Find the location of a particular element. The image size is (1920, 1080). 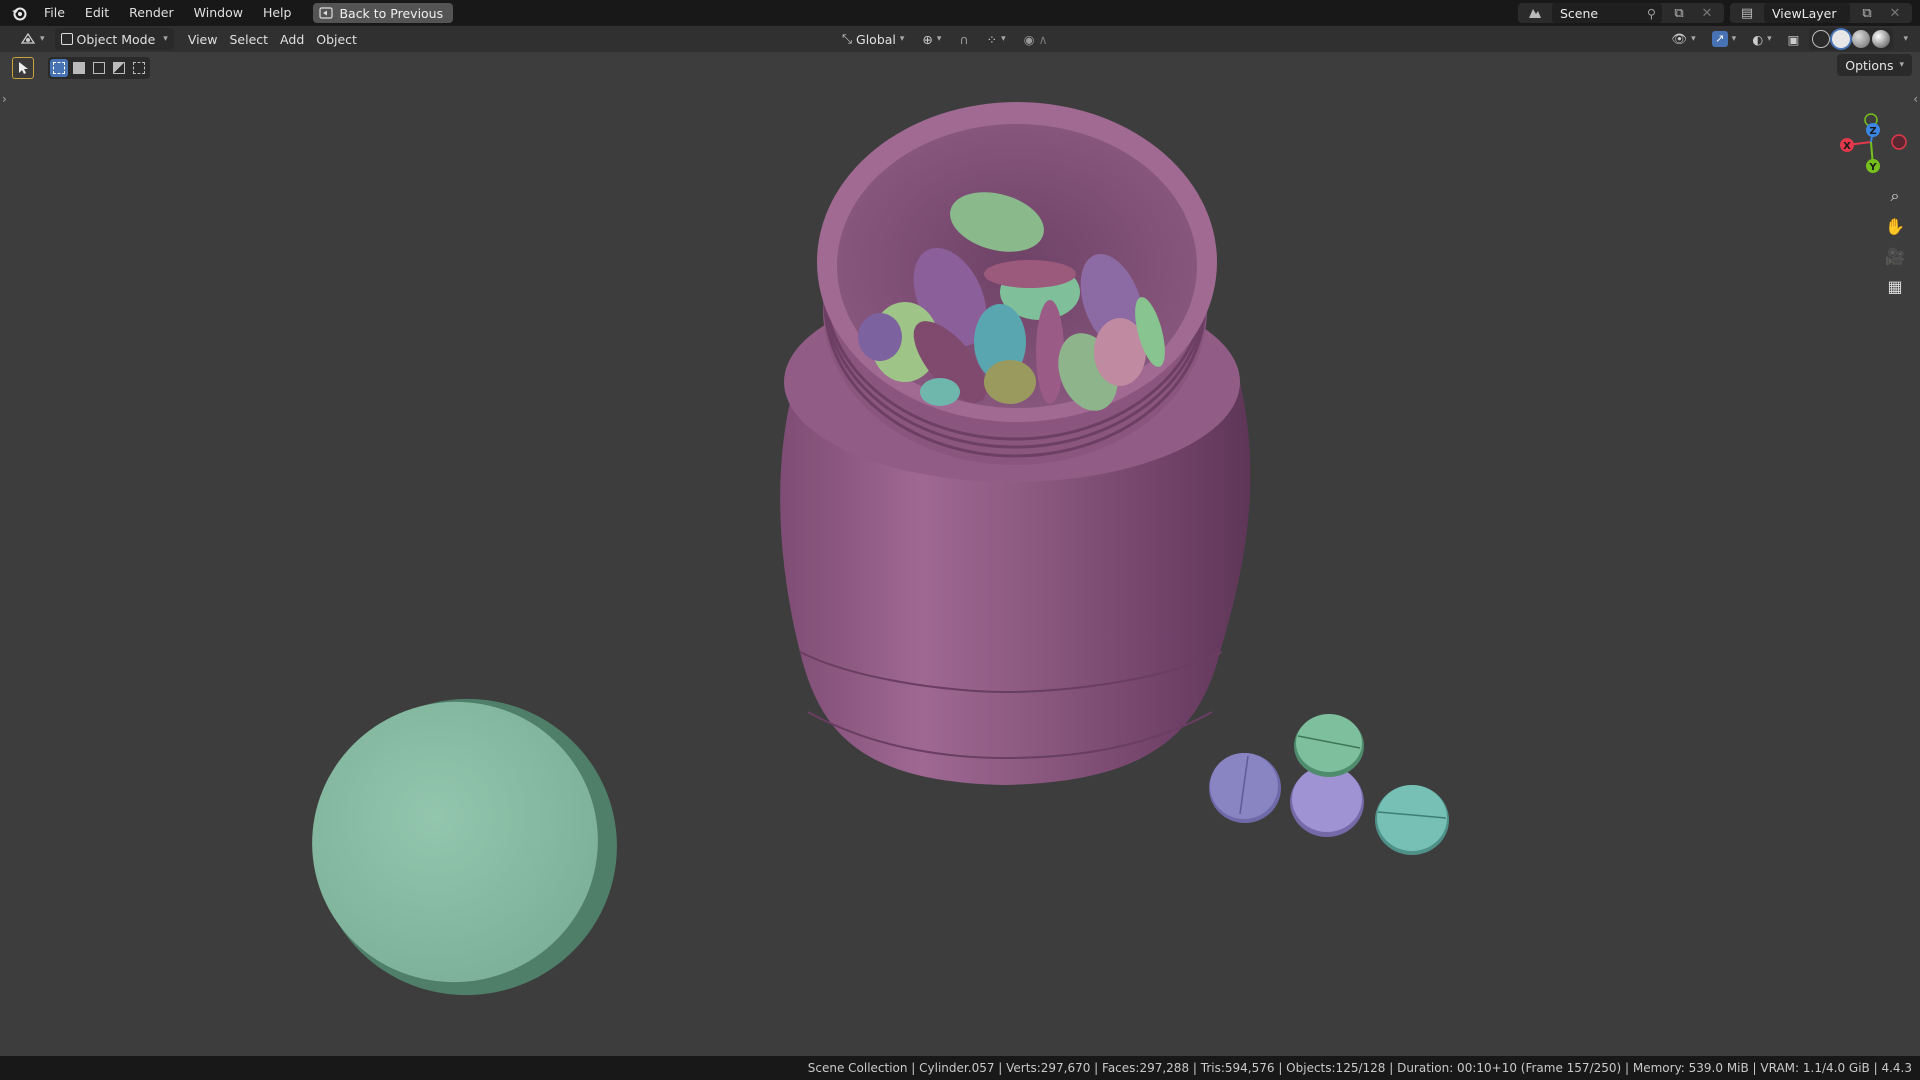

gizmo-toggle: ↗ ▾ is located at coordinates (1724, 39).